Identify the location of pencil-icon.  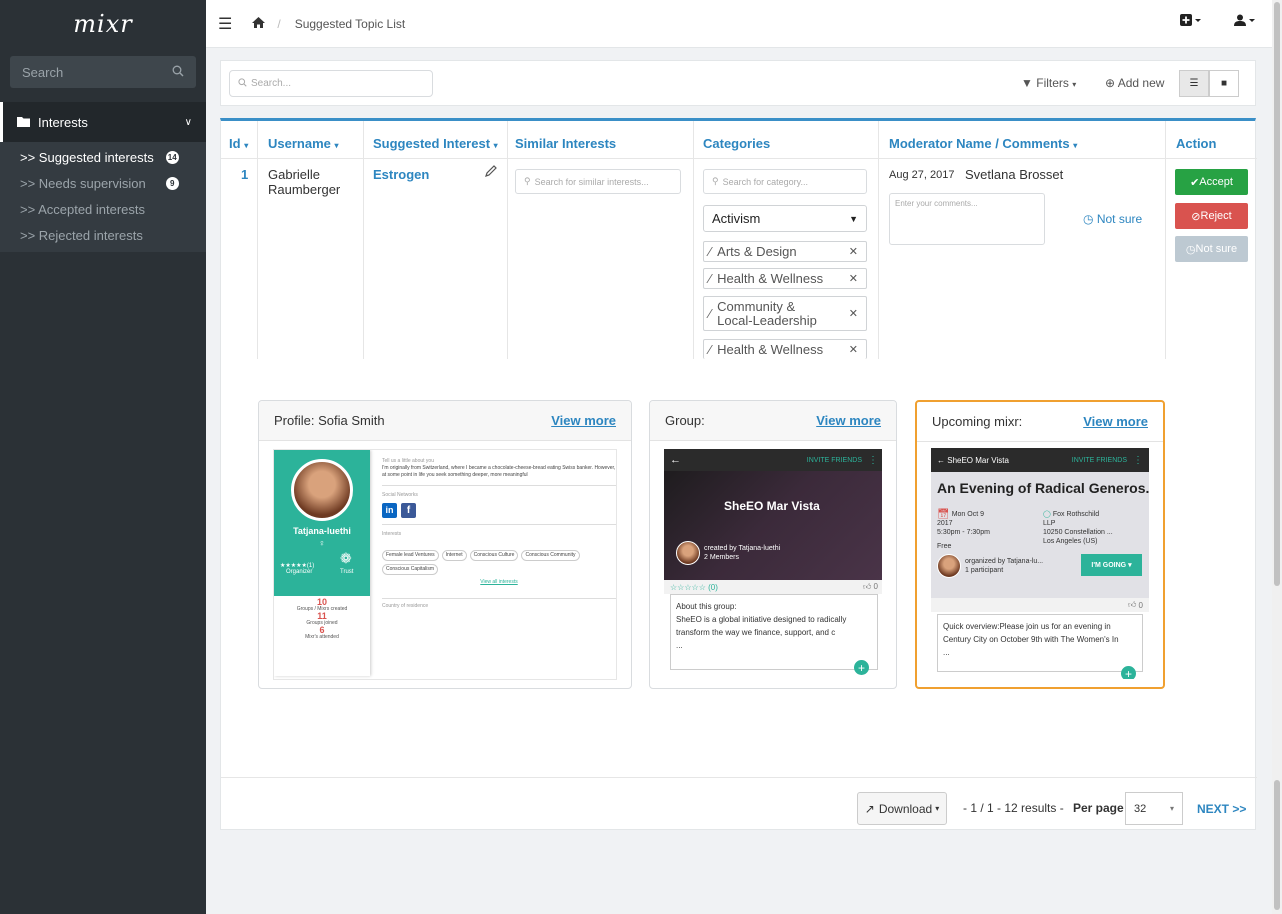
(491, 172).